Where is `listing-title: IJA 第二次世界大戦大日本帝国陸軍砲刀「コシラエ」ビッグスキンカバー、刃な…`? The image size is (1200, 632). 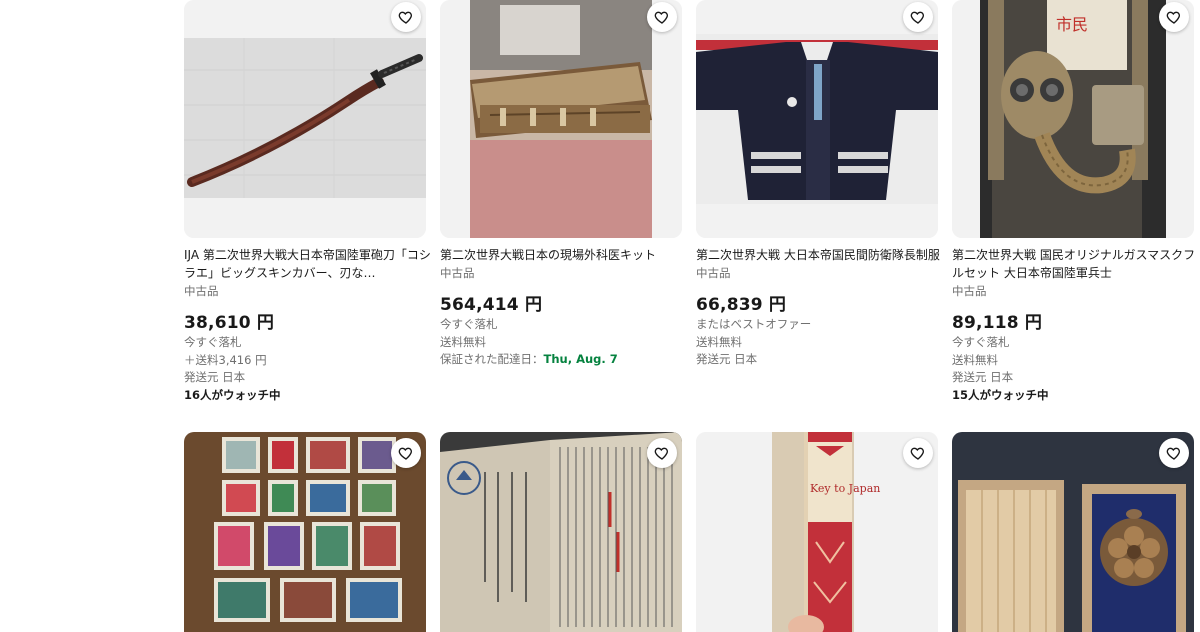 listing-title: IJA 第二次世界大戦大日本帝国陸軍砲刀「コシラエ」ビッグスキンカバー、刃な… is located at coordinates (308, 264).